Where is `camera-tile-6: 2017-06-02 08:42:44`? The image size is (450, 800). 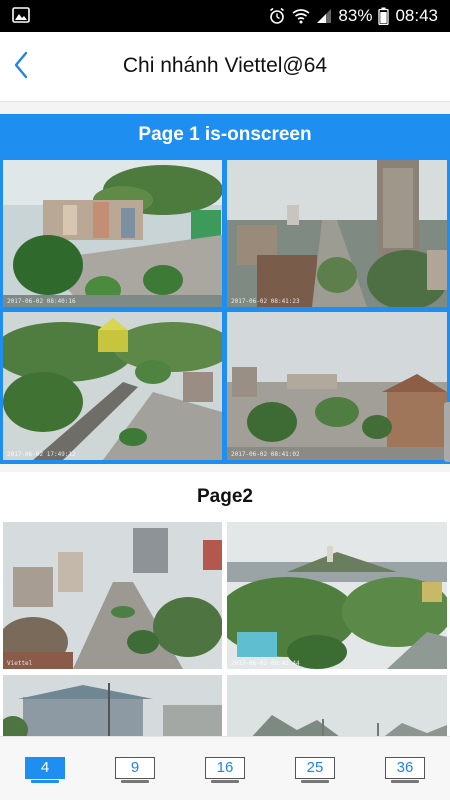
camera-tile-6: 2017-06-02 08:42:44 is located at coordinates (337, 595).